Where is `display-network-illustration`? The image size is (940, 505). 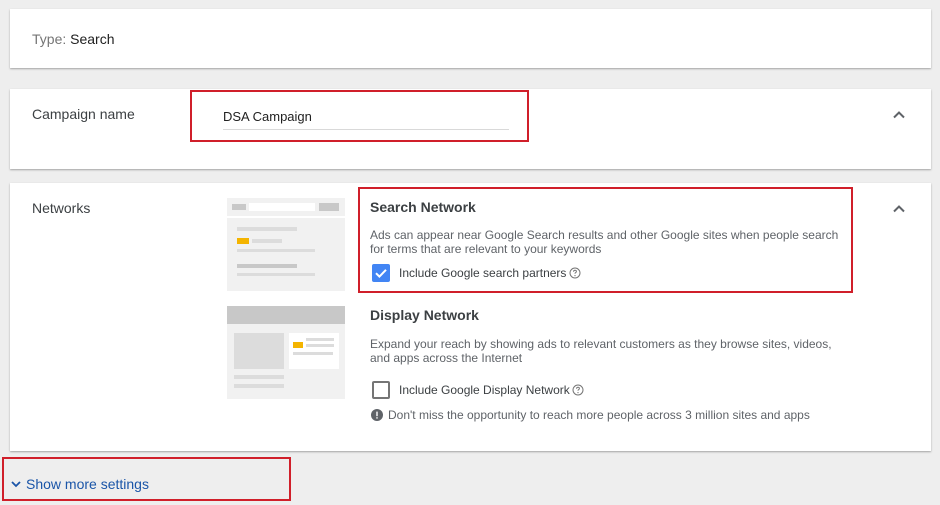 display-network-illustration is located at coordinates (286, 352).